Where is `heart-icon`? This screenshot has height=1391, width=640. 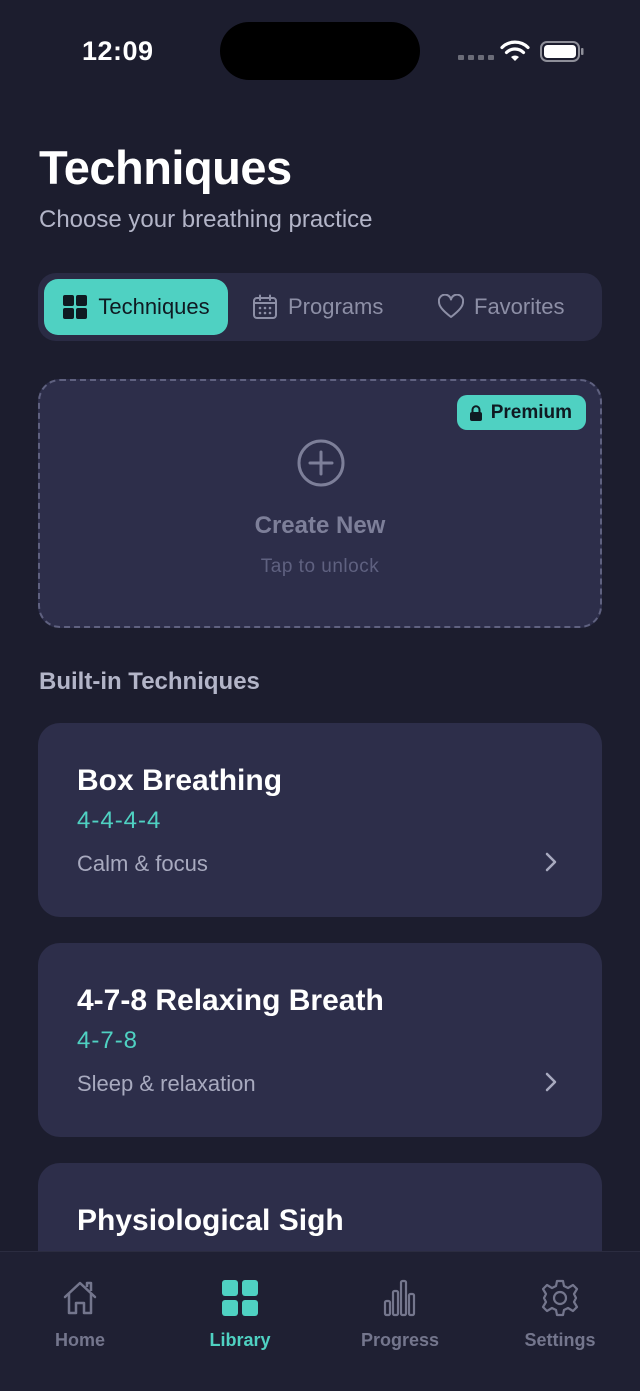
heart-icon is located at coordinates (451, 306).